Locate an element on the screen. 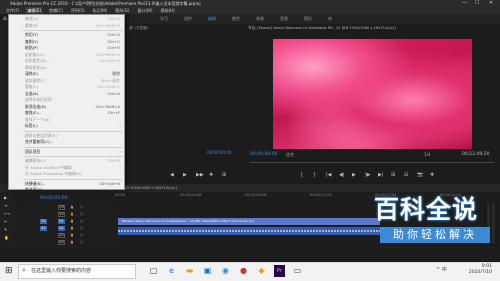 This screenshot has width=500, height=281. edit-menu-item-label: 剪切(T) is located at coordinates (31, 34).